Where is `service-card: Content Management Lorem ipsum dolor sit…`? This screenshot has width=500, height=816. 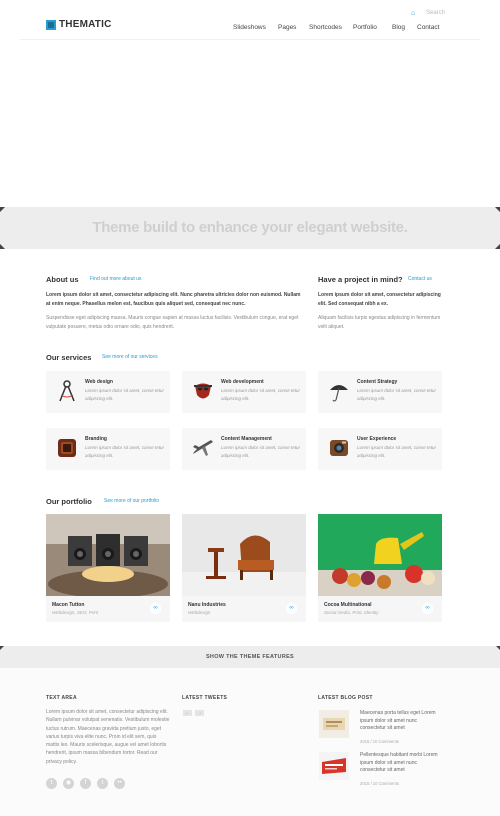
service-card: Content Management Lorem ipsum dolor sit… is located at coordinates (244, 449).